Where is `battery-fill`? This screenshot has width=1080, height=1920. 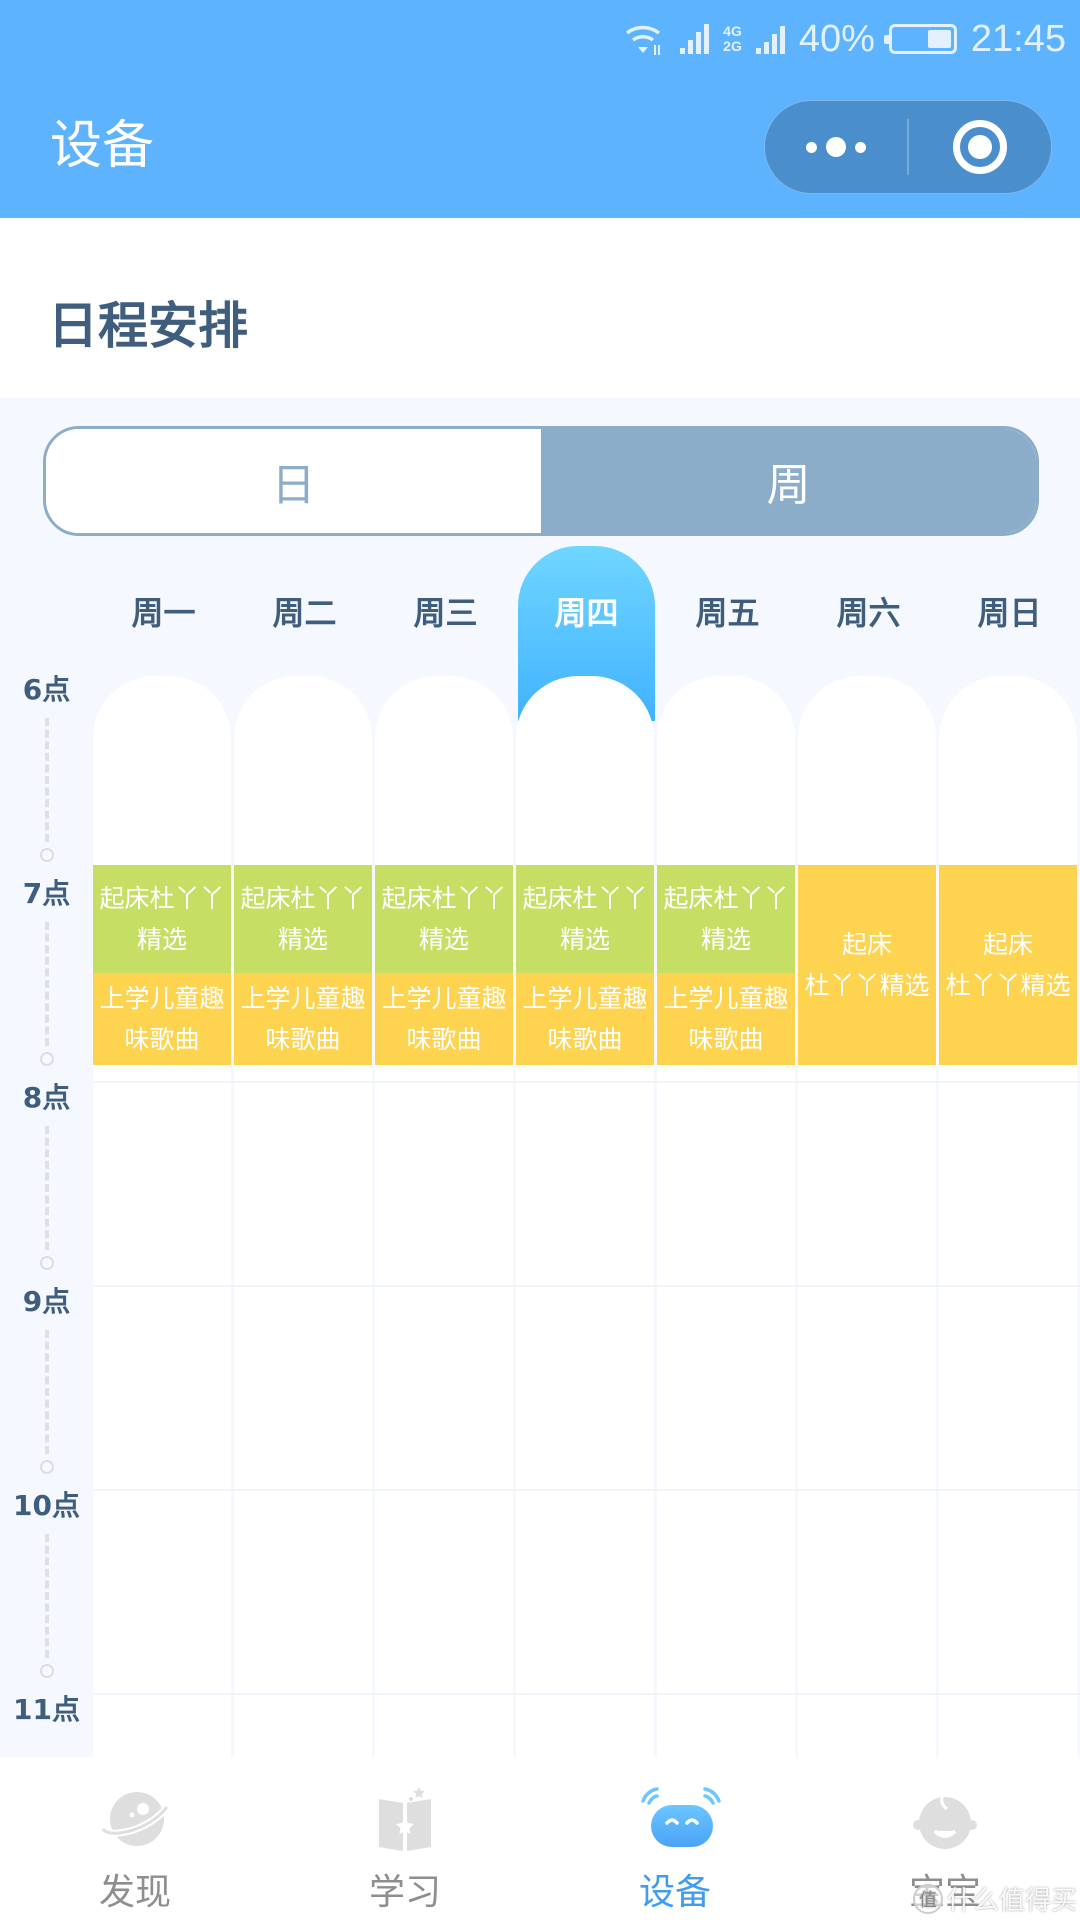
battery-fill is located at coordinates (939, 39).